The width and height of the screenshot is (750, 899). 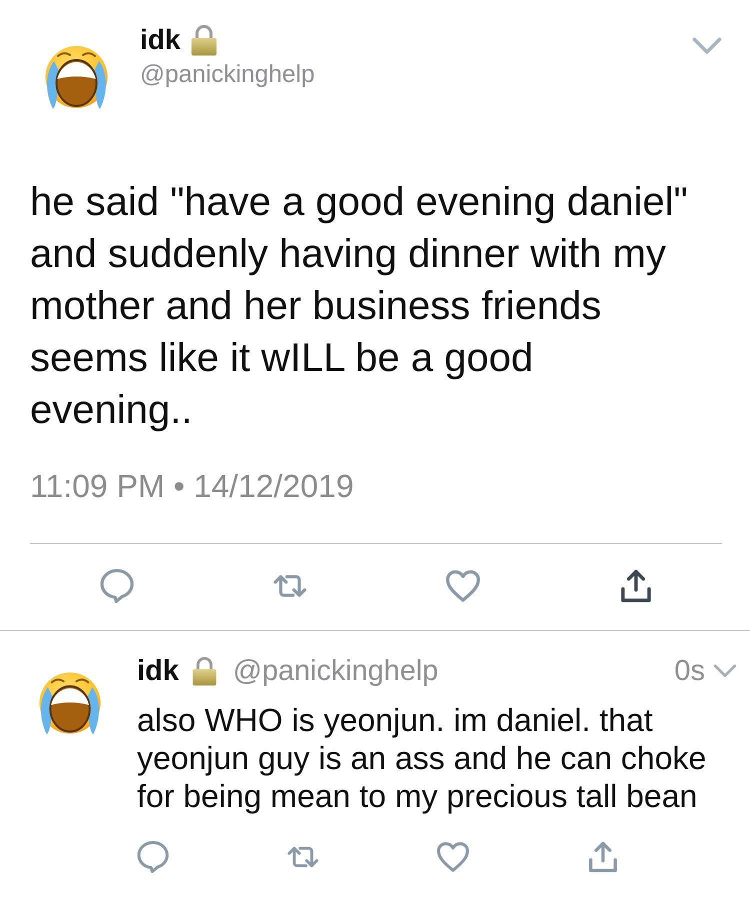 I want to click on reply-time: 0s, so click(x=689, y=671).